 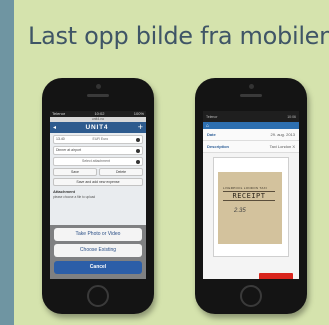 I want to click on date-label: Date, so click(x=211, y=134).